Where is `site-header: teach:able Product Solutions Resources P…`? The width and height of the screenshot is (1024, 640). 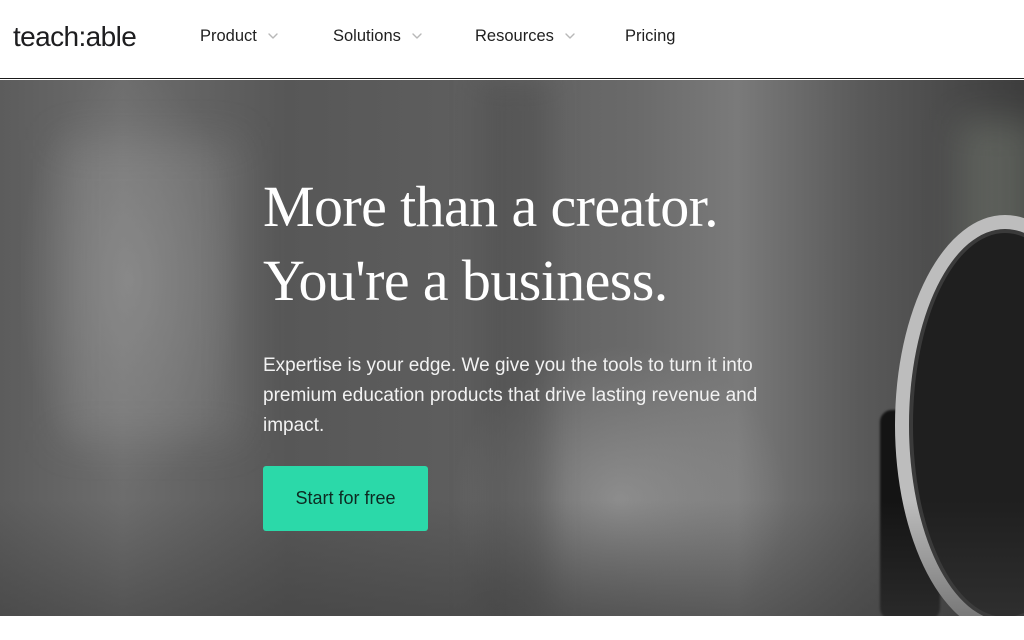 site-header: teach:able Product Solutions Resources P… is located at coordinates (512, 39).